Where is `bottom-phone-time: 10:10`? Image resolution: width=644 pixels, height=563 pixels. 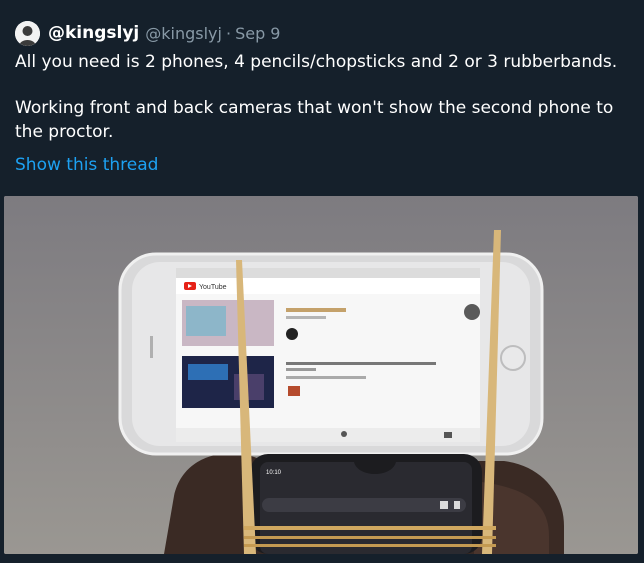 bottom-phone-time: 10:10 is located at coordinates (274, 473).